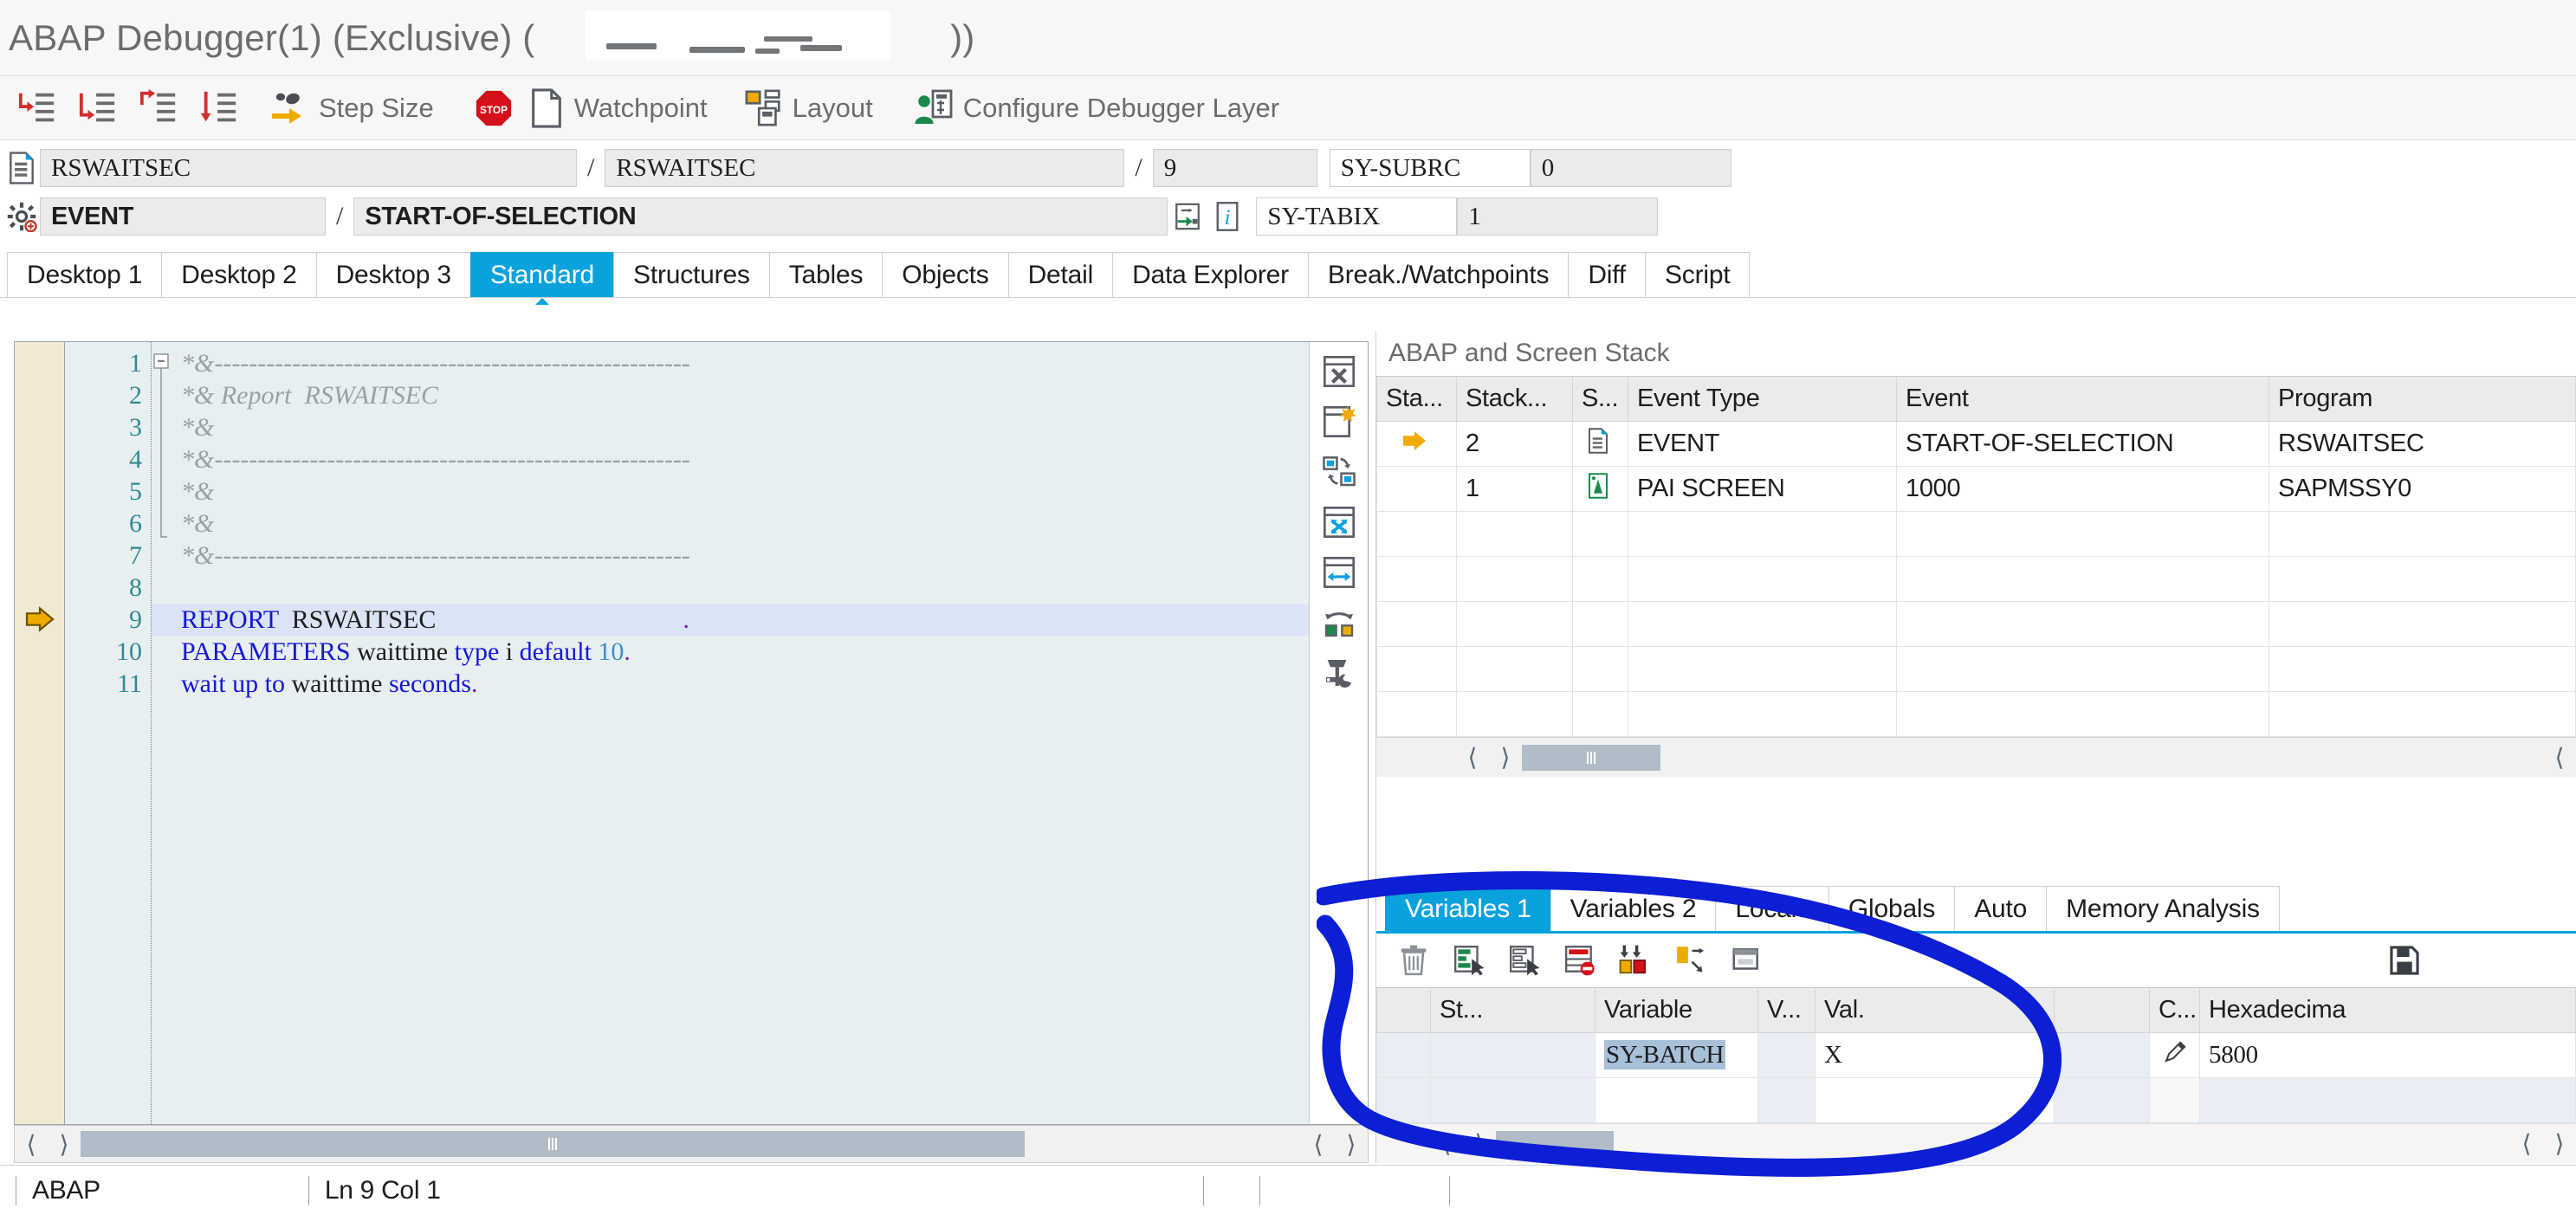 This screenshot has height=1215, width=2576. I want to click on tab-structures: Structures, so click(691, 275).